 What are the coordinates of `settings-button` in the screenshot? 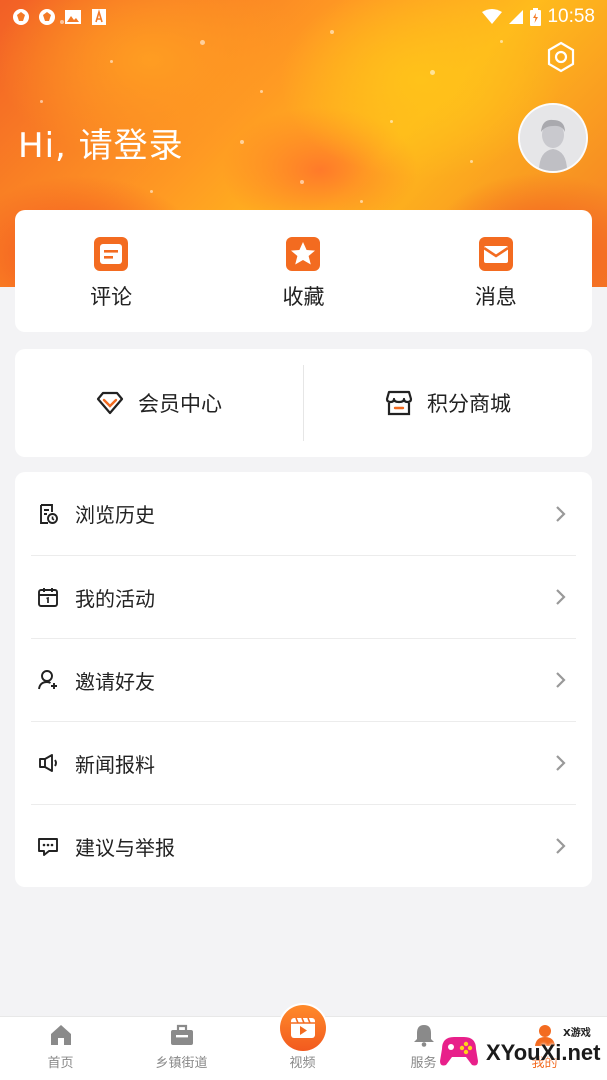 It's located at (561, 57).